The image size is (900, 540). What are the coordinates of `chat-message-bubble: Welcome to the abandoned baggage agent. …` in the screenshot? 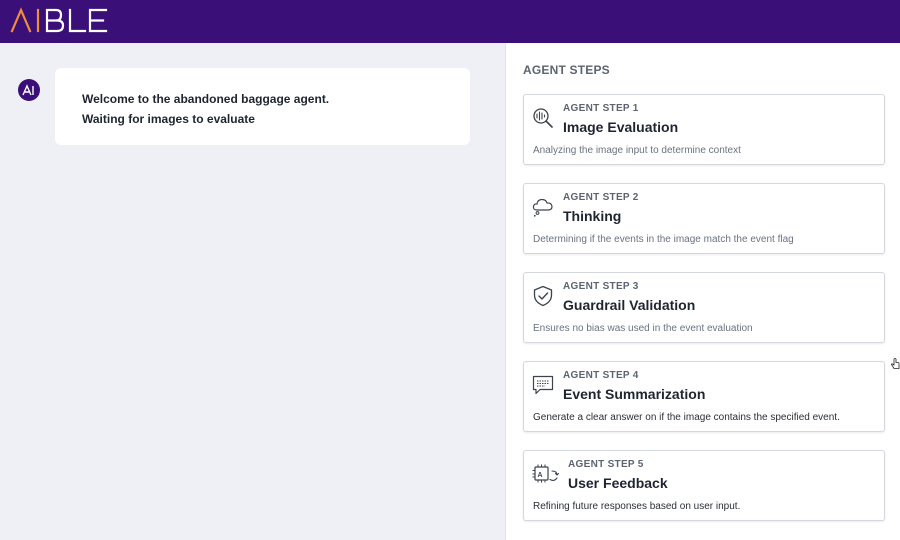 It's located at (262, 106).